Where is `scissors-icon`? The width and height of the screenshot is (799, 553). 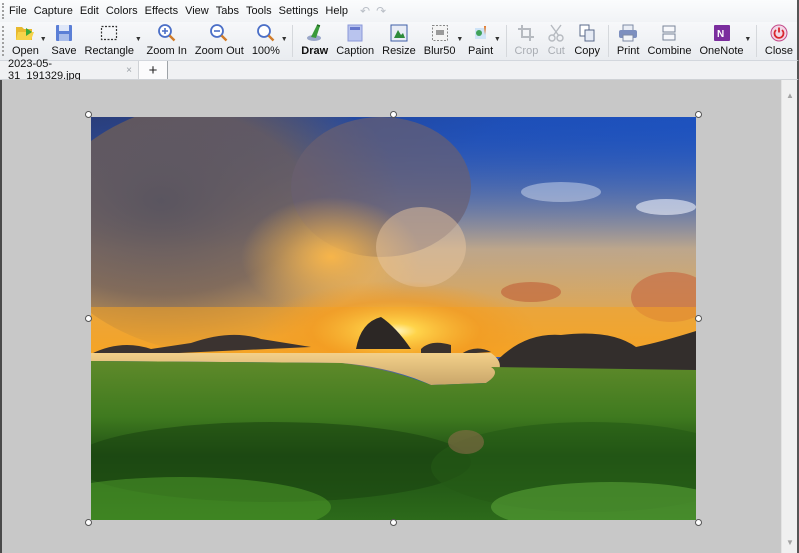
scissors-icon is located at coordinates (556, 33).